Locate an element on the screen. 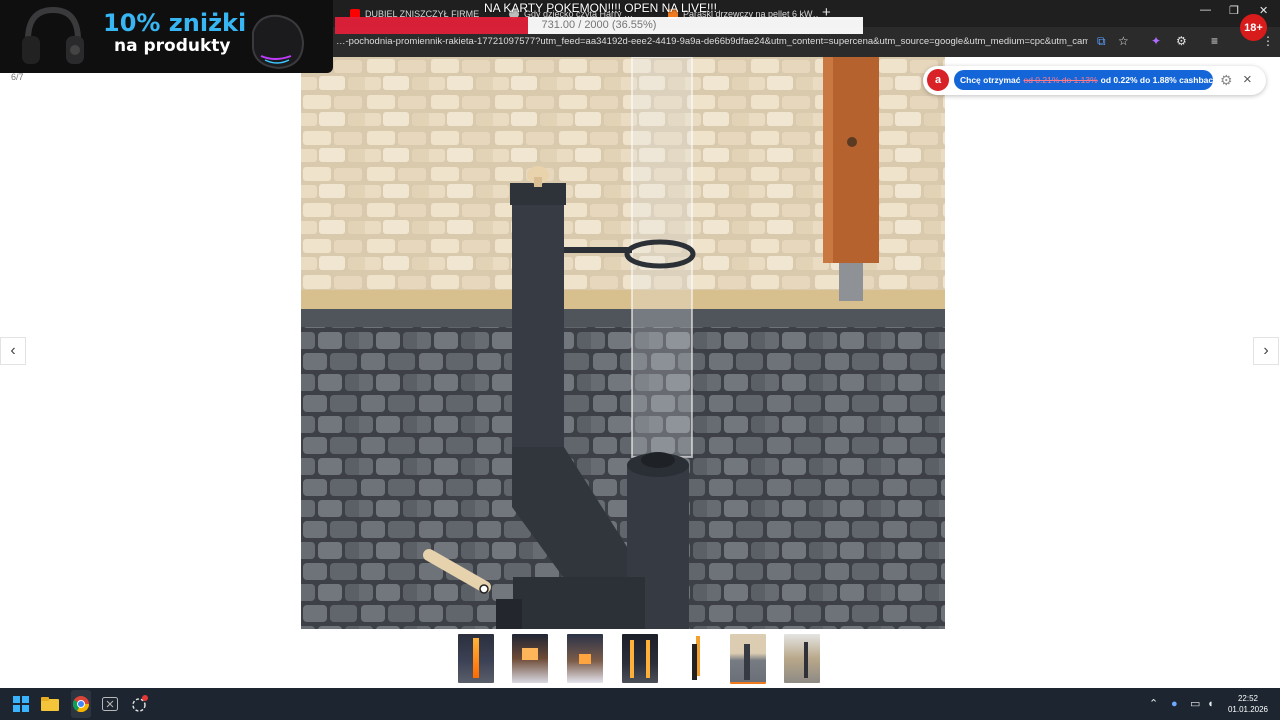  translate-icon: ⧉ is located at coordinates (1101, 41).